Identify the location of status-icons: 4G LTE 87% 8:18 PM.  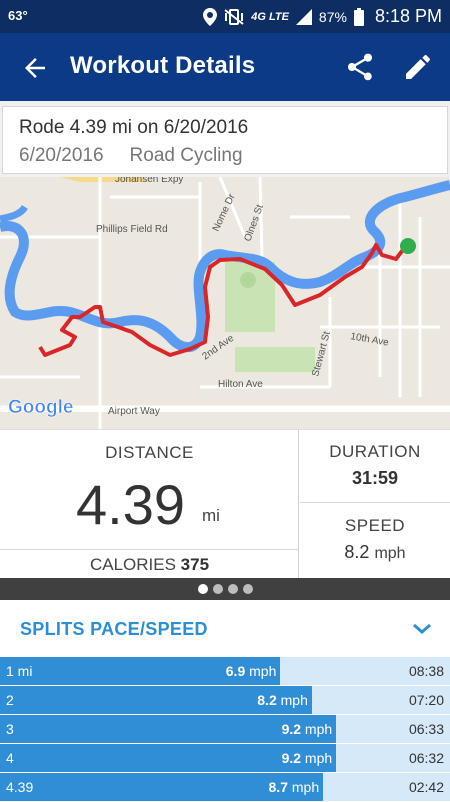
(322, 16).